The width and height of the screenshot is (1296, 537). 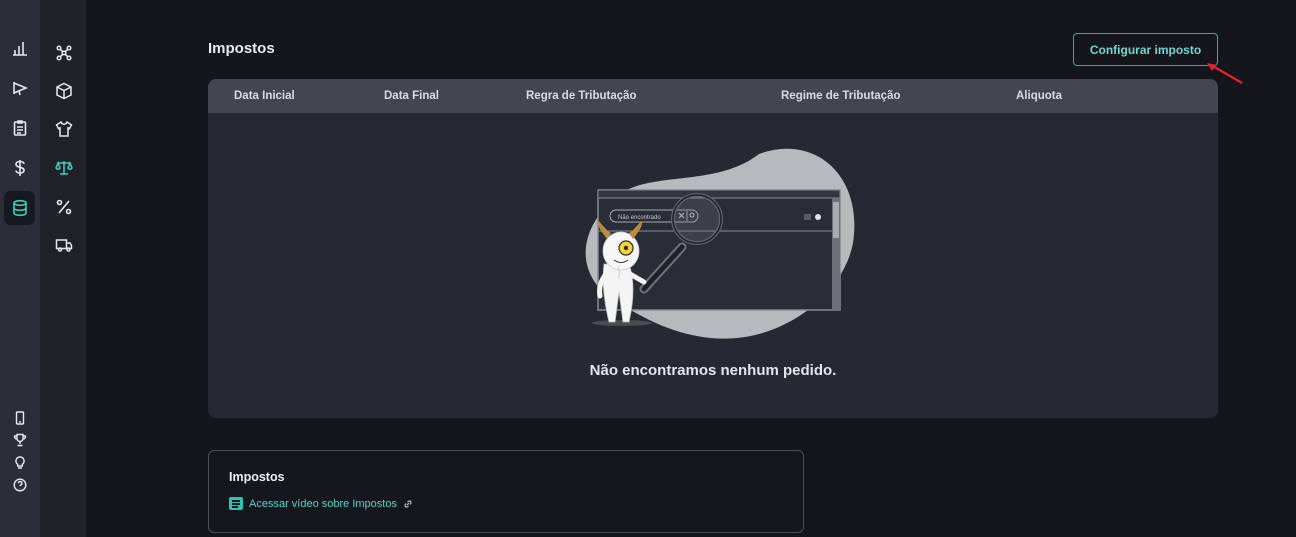 I want to click on scale-icon, so click(x=64, y=168).